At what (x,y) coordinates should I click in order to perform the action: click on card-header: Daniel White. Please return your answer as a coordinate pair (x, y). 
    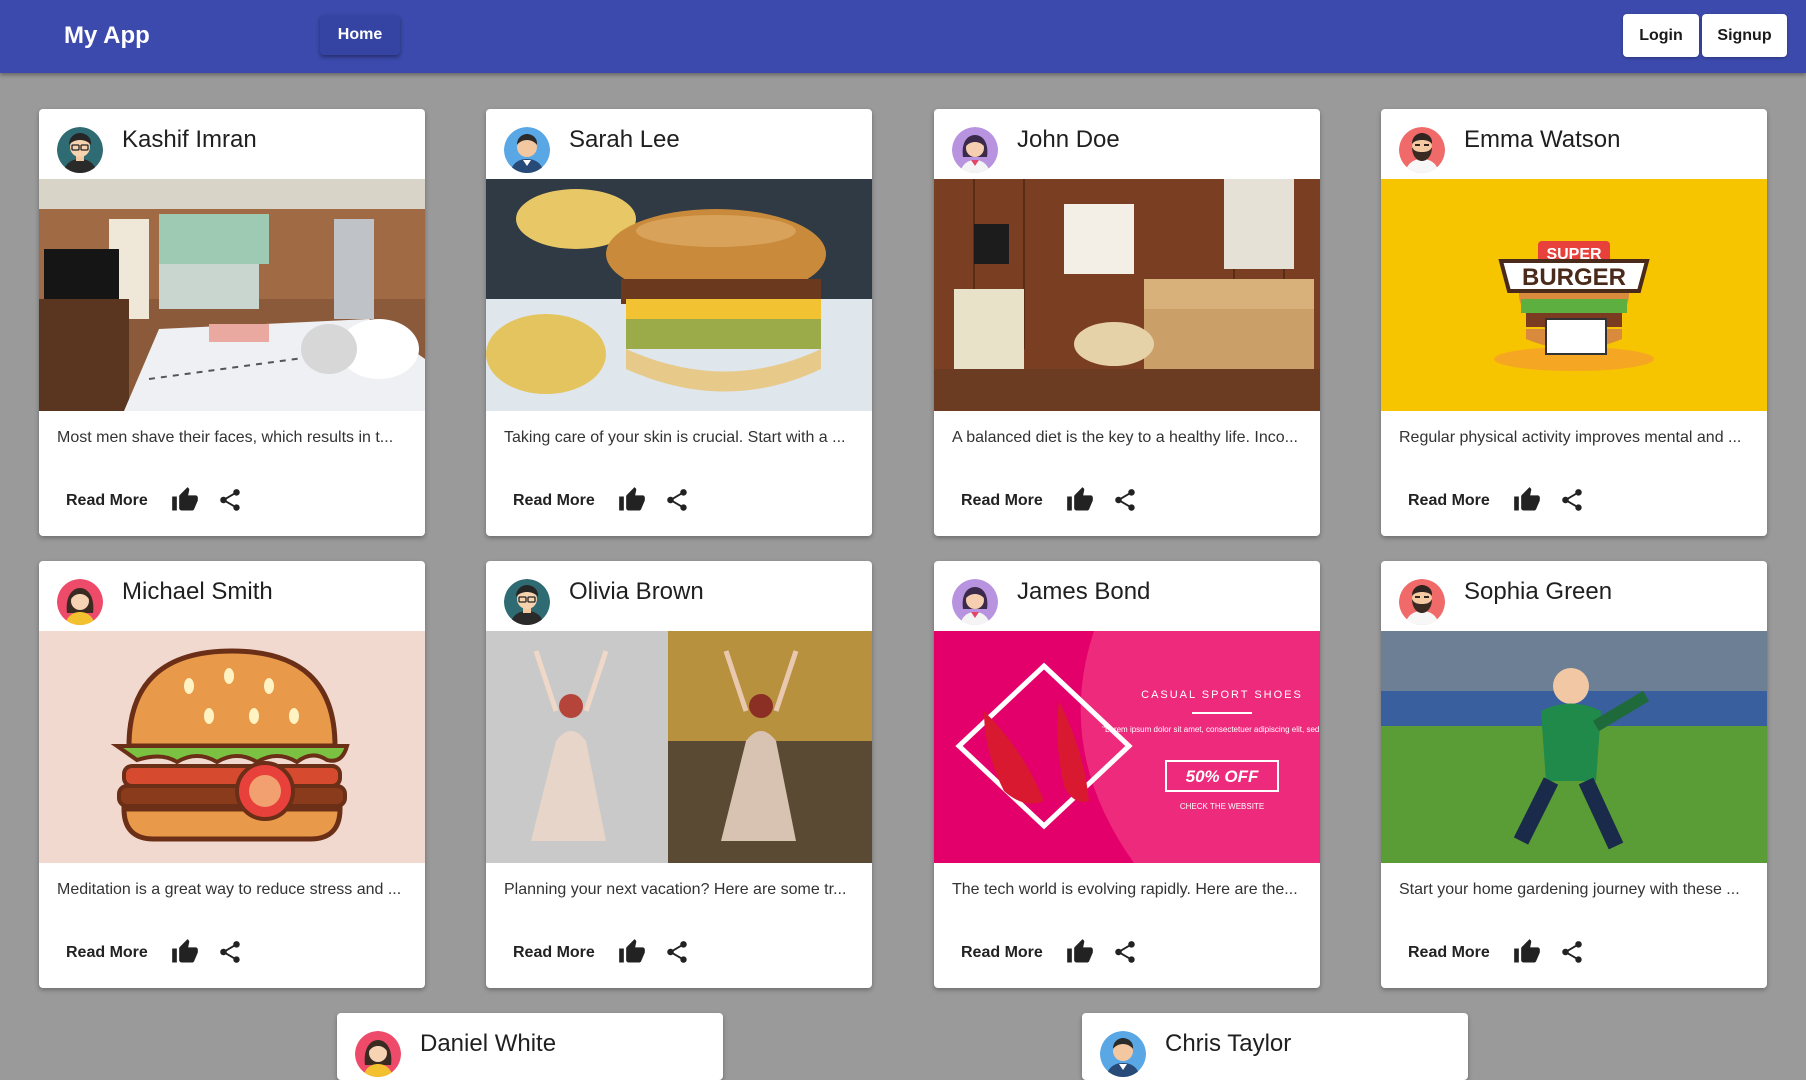
    Looking at the image, I should click on (530, 1046).